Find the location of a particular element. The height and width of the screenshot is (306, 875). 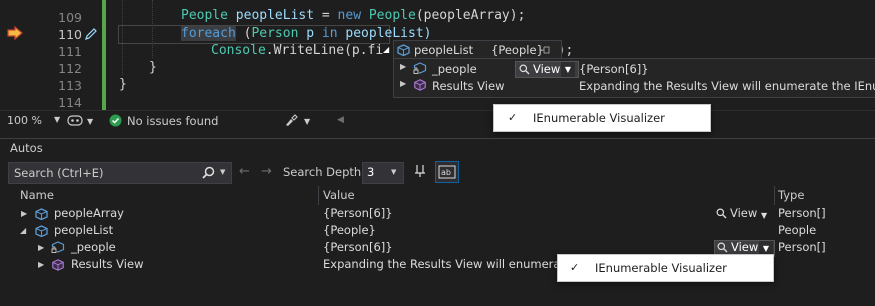

table-row: ◢ peopleList {People} People is located at coordinates (437, 230).